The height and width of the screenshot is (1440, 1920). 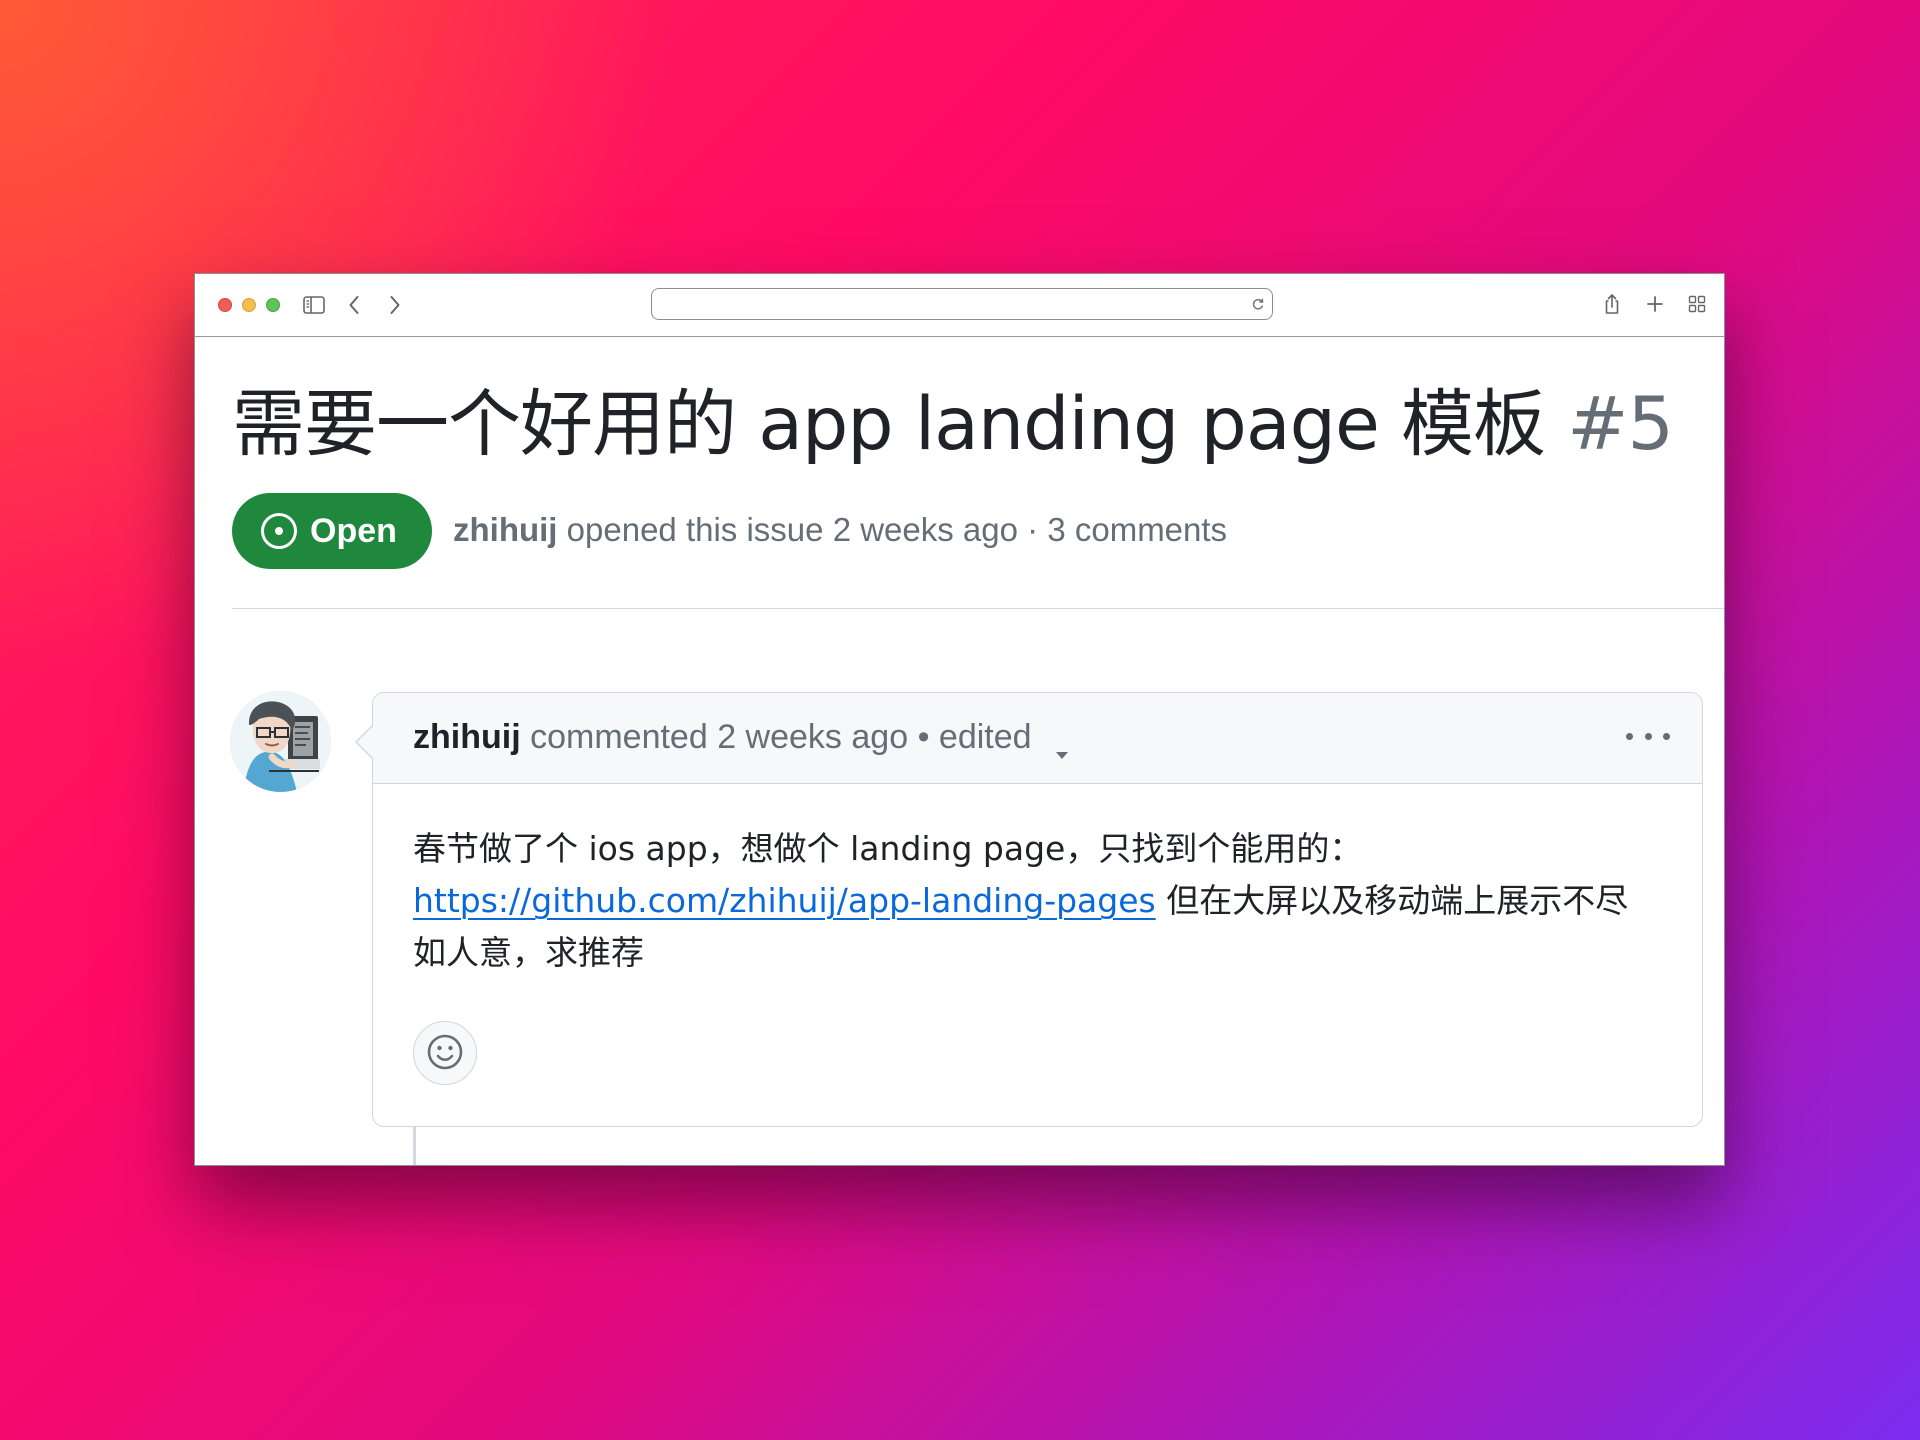 What do you see at coordinates (812, 737) in the screenshot?
I see `comment-time: 2 weeks ago` at bounding box center [812, 737].